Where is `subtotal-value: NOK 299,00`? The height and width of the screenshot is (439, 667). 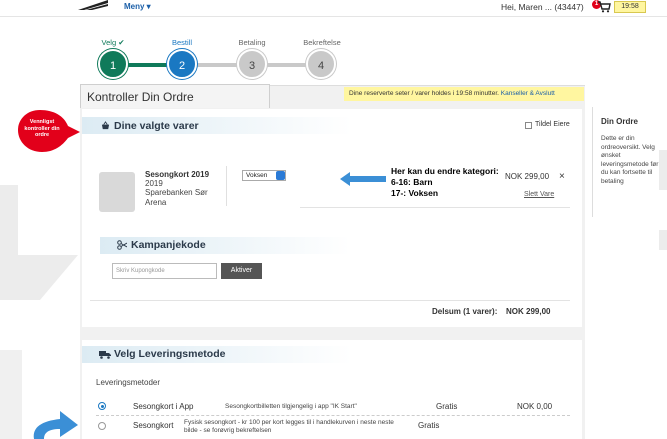
subtotal-value: NOK 299,00 is located at coordinates (528, 311).